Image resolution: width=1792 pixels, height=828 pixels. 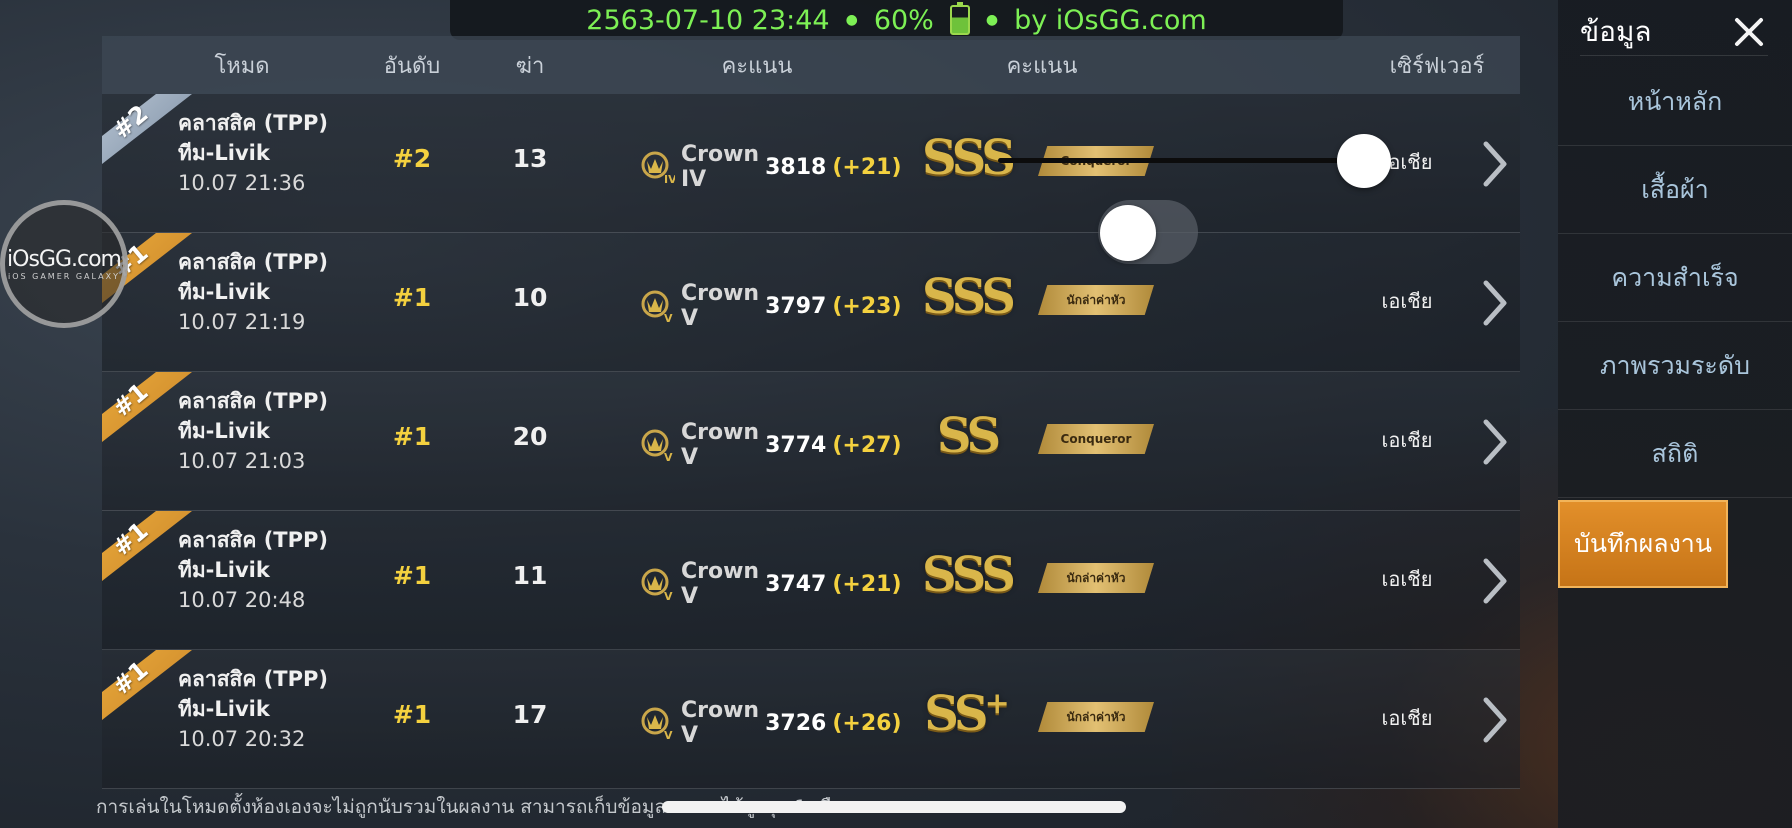 I want to click on slider-handle, so click(x=1364, y=161).